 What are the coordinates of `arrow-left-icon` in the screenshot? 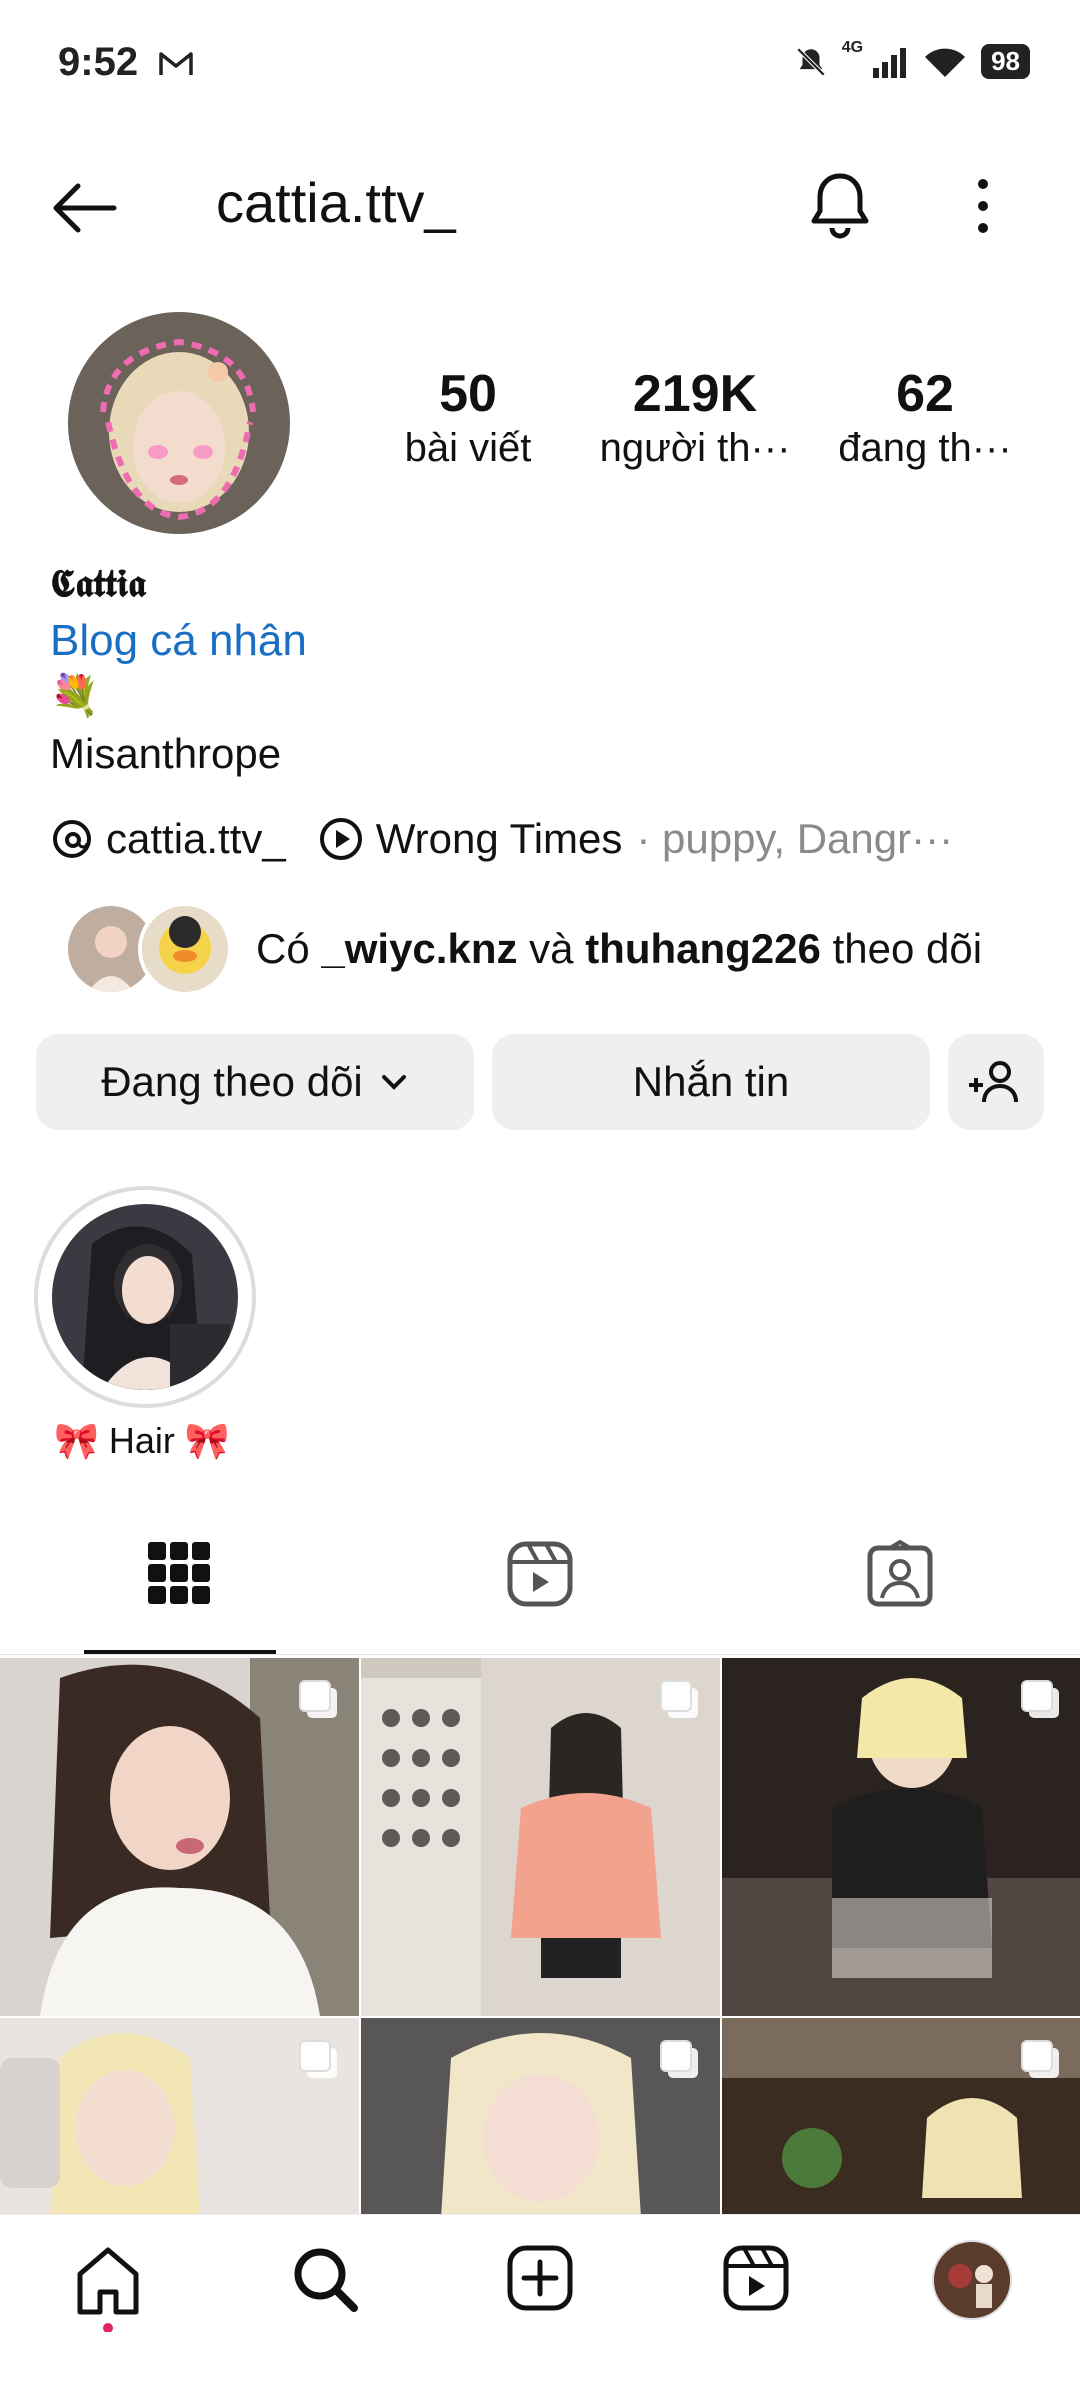 It's located at (85, 208).